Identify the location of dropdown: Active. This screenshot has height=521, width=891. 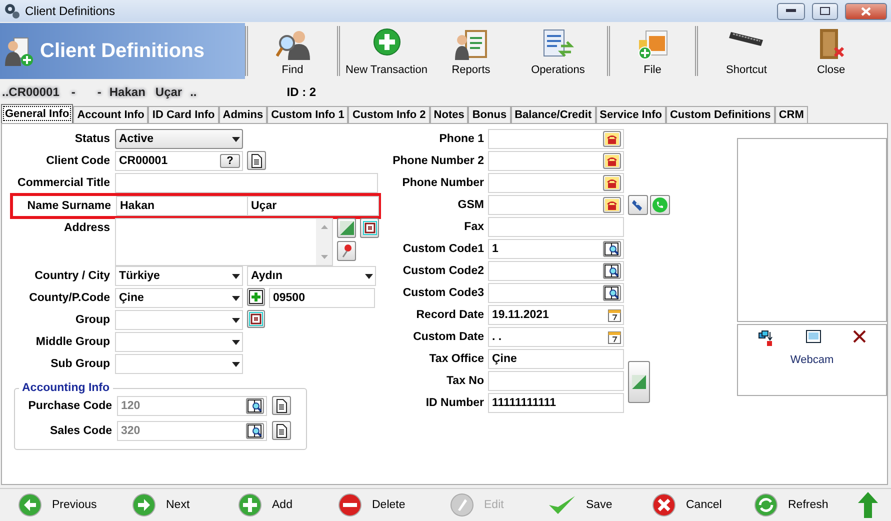
(179, 139).